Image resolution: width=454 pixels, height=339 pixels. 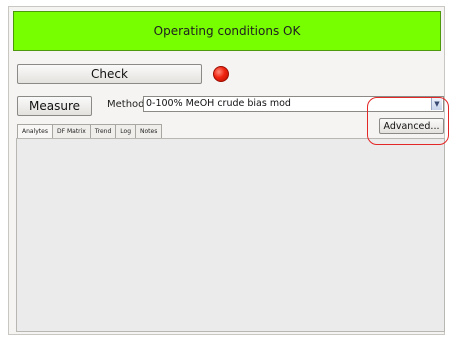 I want to click on tab-strip: Analytes DF Matrix Trend Log Notes, so click(x=90, y=131).